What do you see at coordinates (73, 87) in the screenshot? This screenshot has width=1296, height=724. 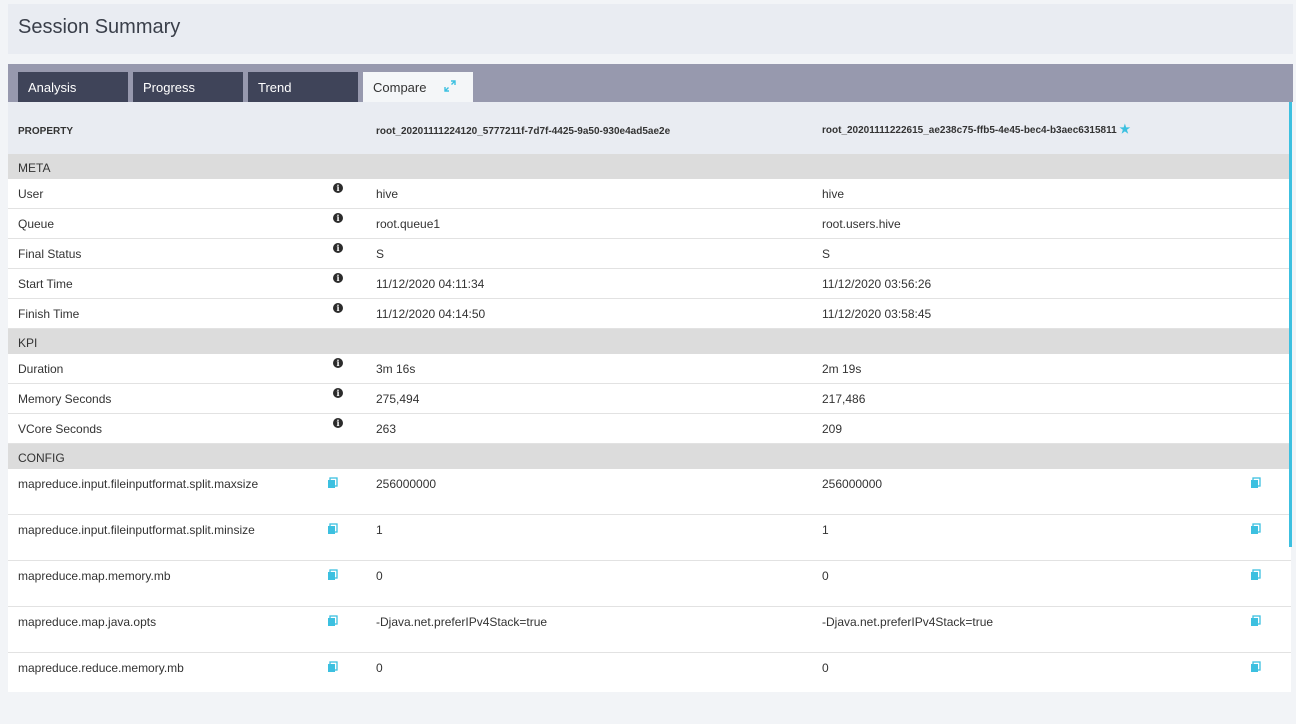 I see `tab-analysis: Analysis` at bounding box center [73, 87].